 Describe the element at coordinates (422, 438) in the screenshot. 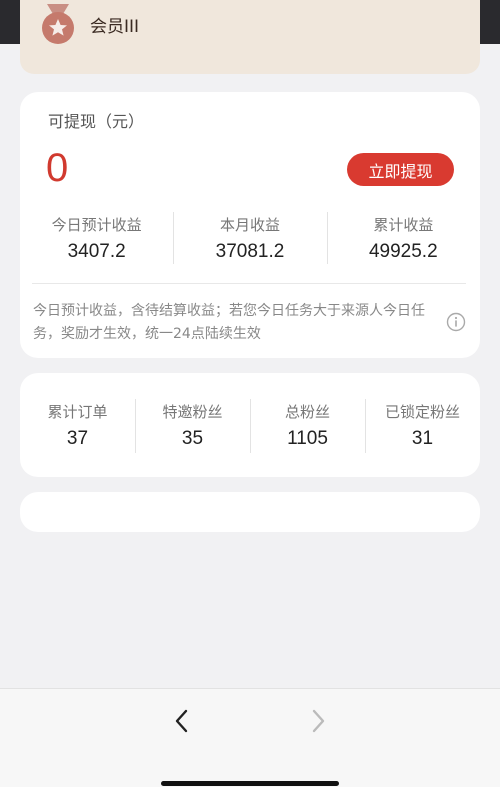

I see `stat-value: 31` at that location.